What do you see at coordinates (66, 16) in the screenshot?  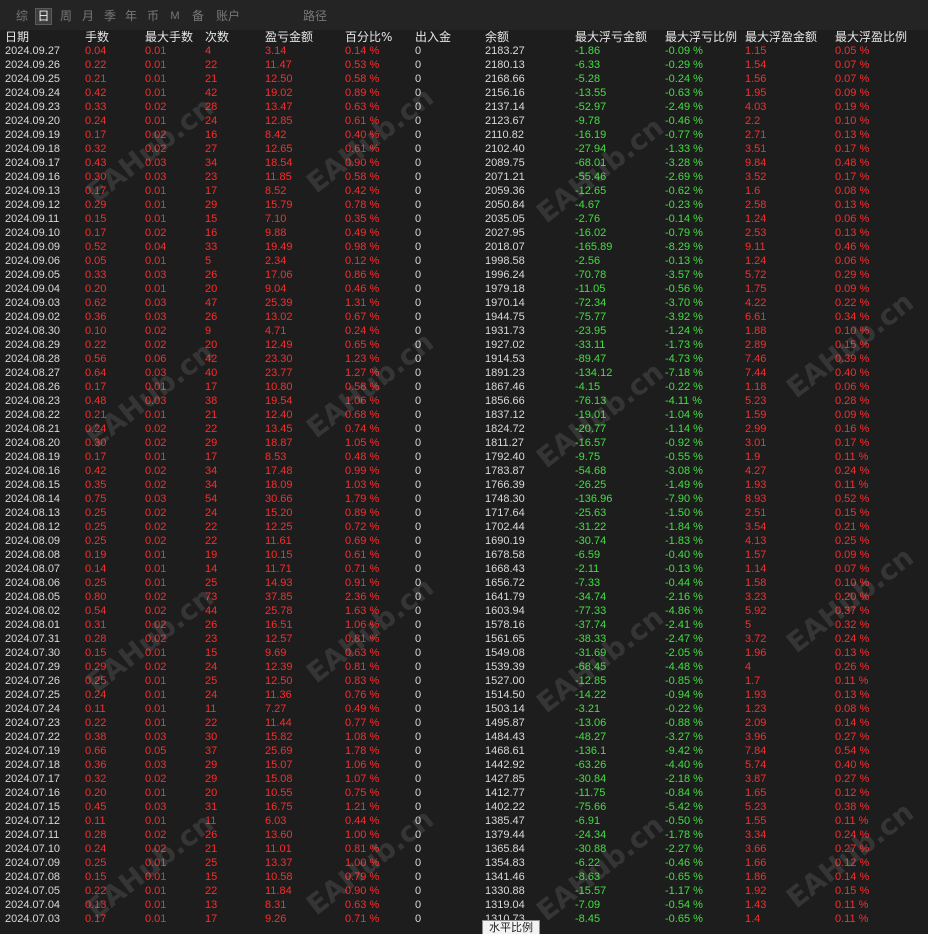 I see `tab-weekly: 周` at bounding box center [66, 16].